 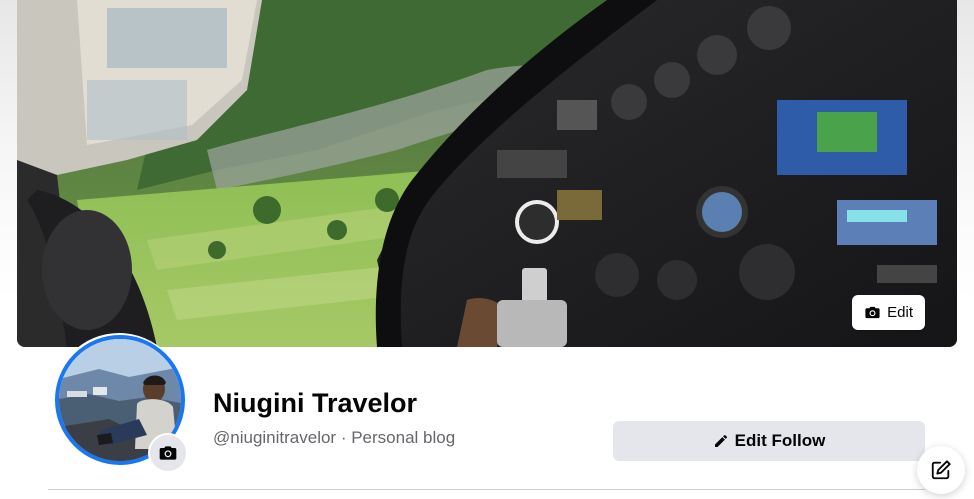 What do you see at coordinates (334, 437) in the screenshot?
I see `profile-meta: @niuginitravelor · Personal blog` at bounding box center [334, 437].